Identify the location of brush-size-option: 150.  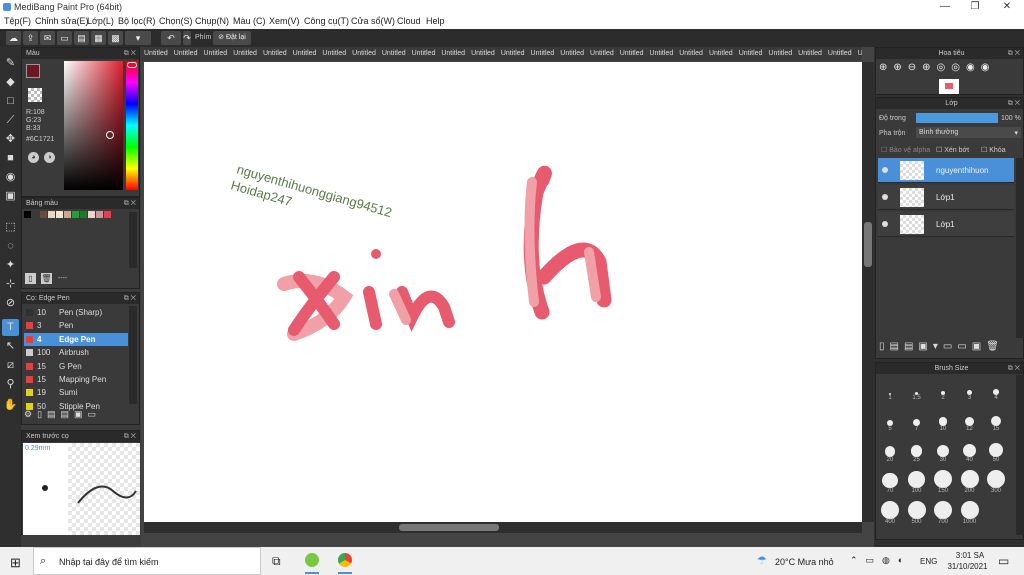
(943, 482).